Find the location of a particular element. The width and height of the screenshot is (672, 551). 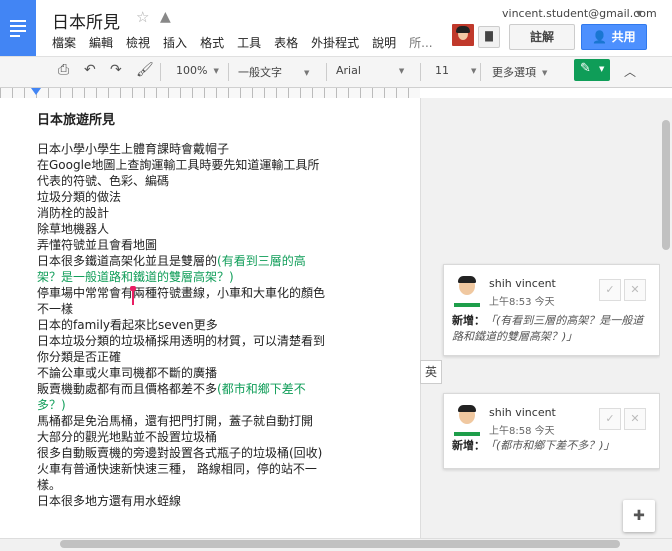

comment-quote: 「(都市和鄉下差不多？)」 is located at coordinates (550, 445).